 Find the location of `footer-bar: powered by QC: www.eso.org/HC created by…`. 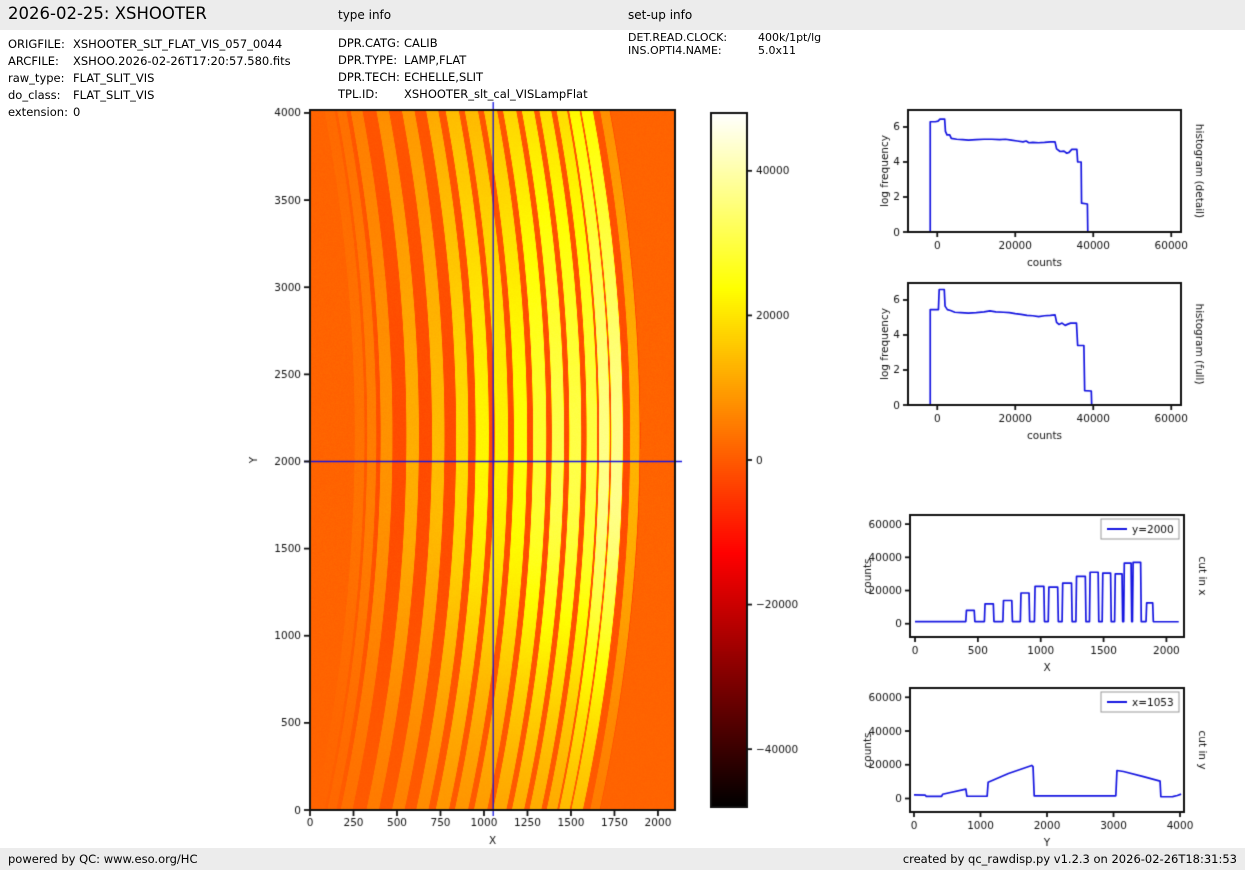

footer-bar: powered by QC: www.eso.org/HC created by… is located at coordinates (622, 859).